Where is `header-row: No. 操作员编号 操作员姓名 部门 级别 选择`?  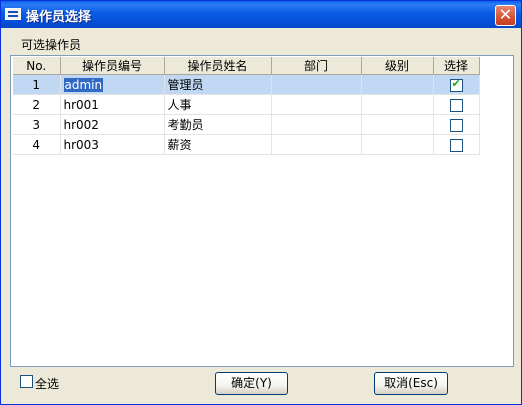
header-row: No. 操作员编号 操作员姓名 部门 级别 选择 is located at coordinates (246, 66).